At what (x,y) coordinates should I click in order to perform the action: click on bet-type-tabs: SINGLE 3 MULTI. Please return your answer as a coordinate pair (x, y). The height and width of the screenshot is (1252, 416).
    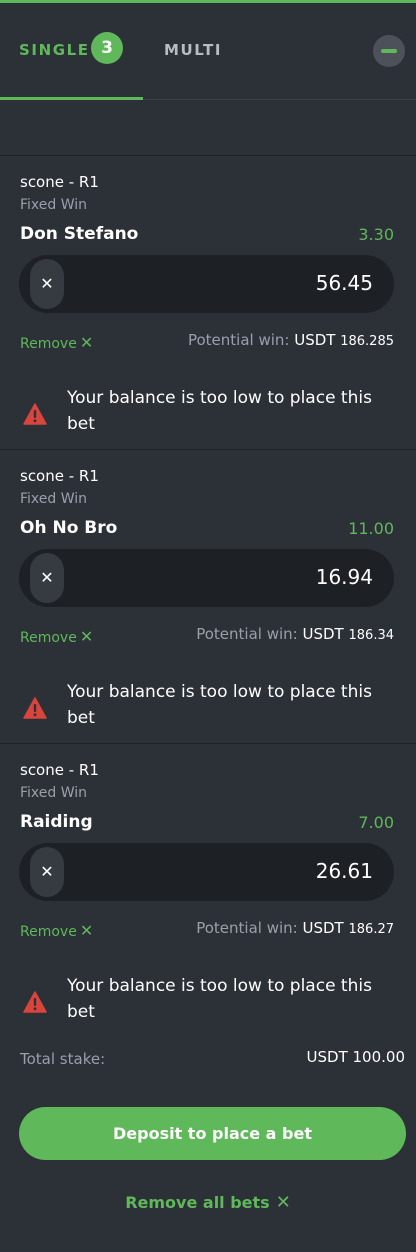
    Looking at the image, I should click on (208, 51).